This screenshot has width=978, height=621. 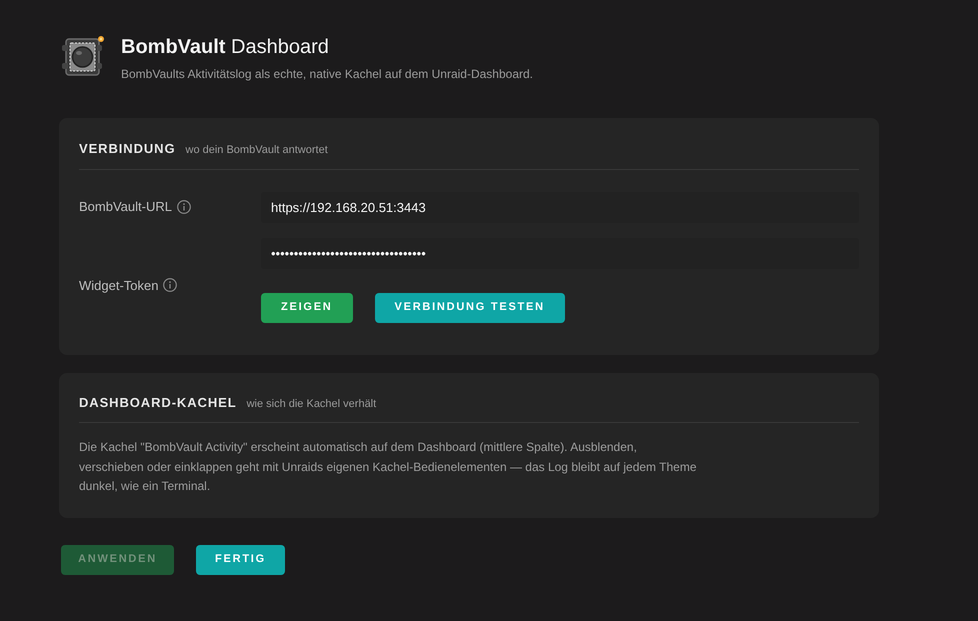 I want to click on text-field: https://192.168.20.51:3443, so click(x=560, y=207).